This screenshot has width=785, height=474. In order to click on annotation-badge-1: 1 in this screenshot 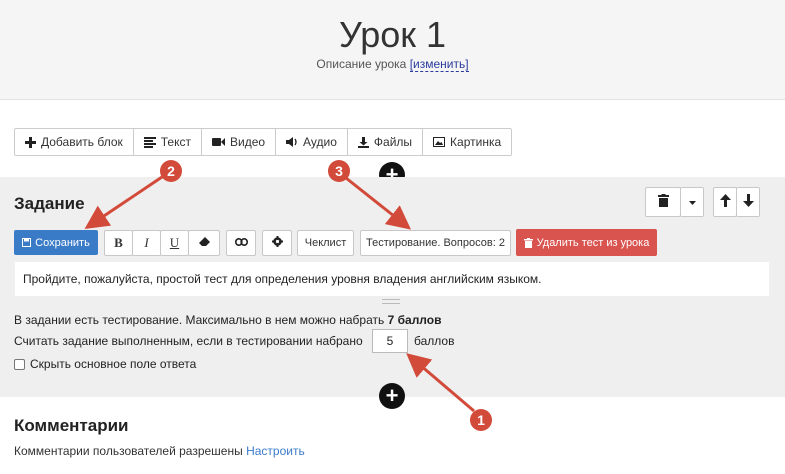, I will do `click(481, 420)`.